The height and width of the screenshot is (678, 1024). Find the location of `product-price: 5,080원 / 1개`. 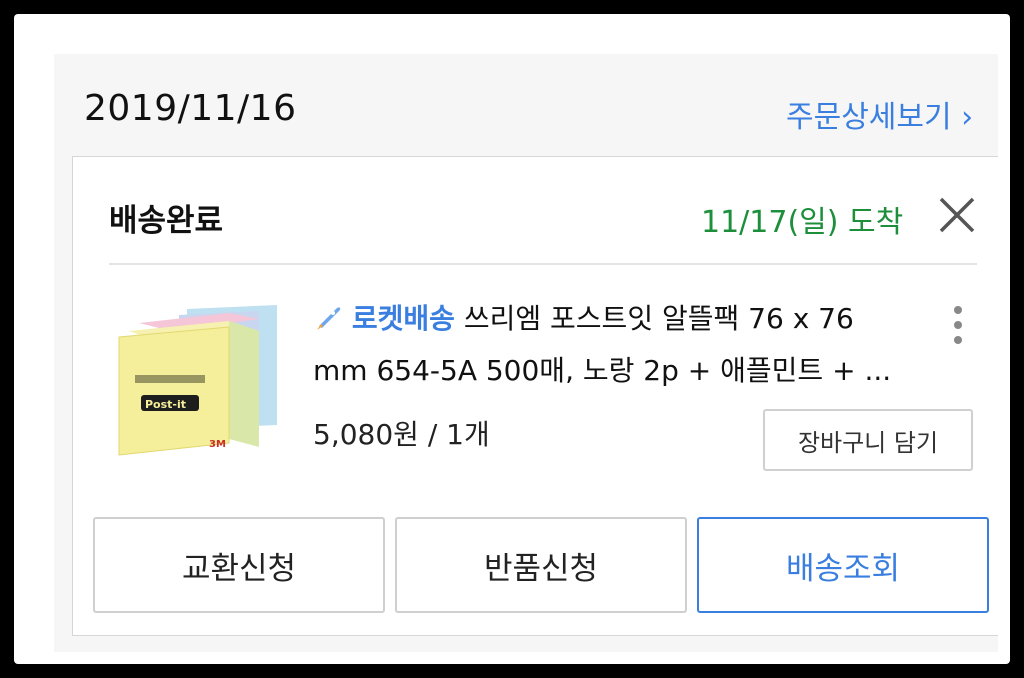

product-price: 5,080원 / 1개 is located at coordinates (401, 434).